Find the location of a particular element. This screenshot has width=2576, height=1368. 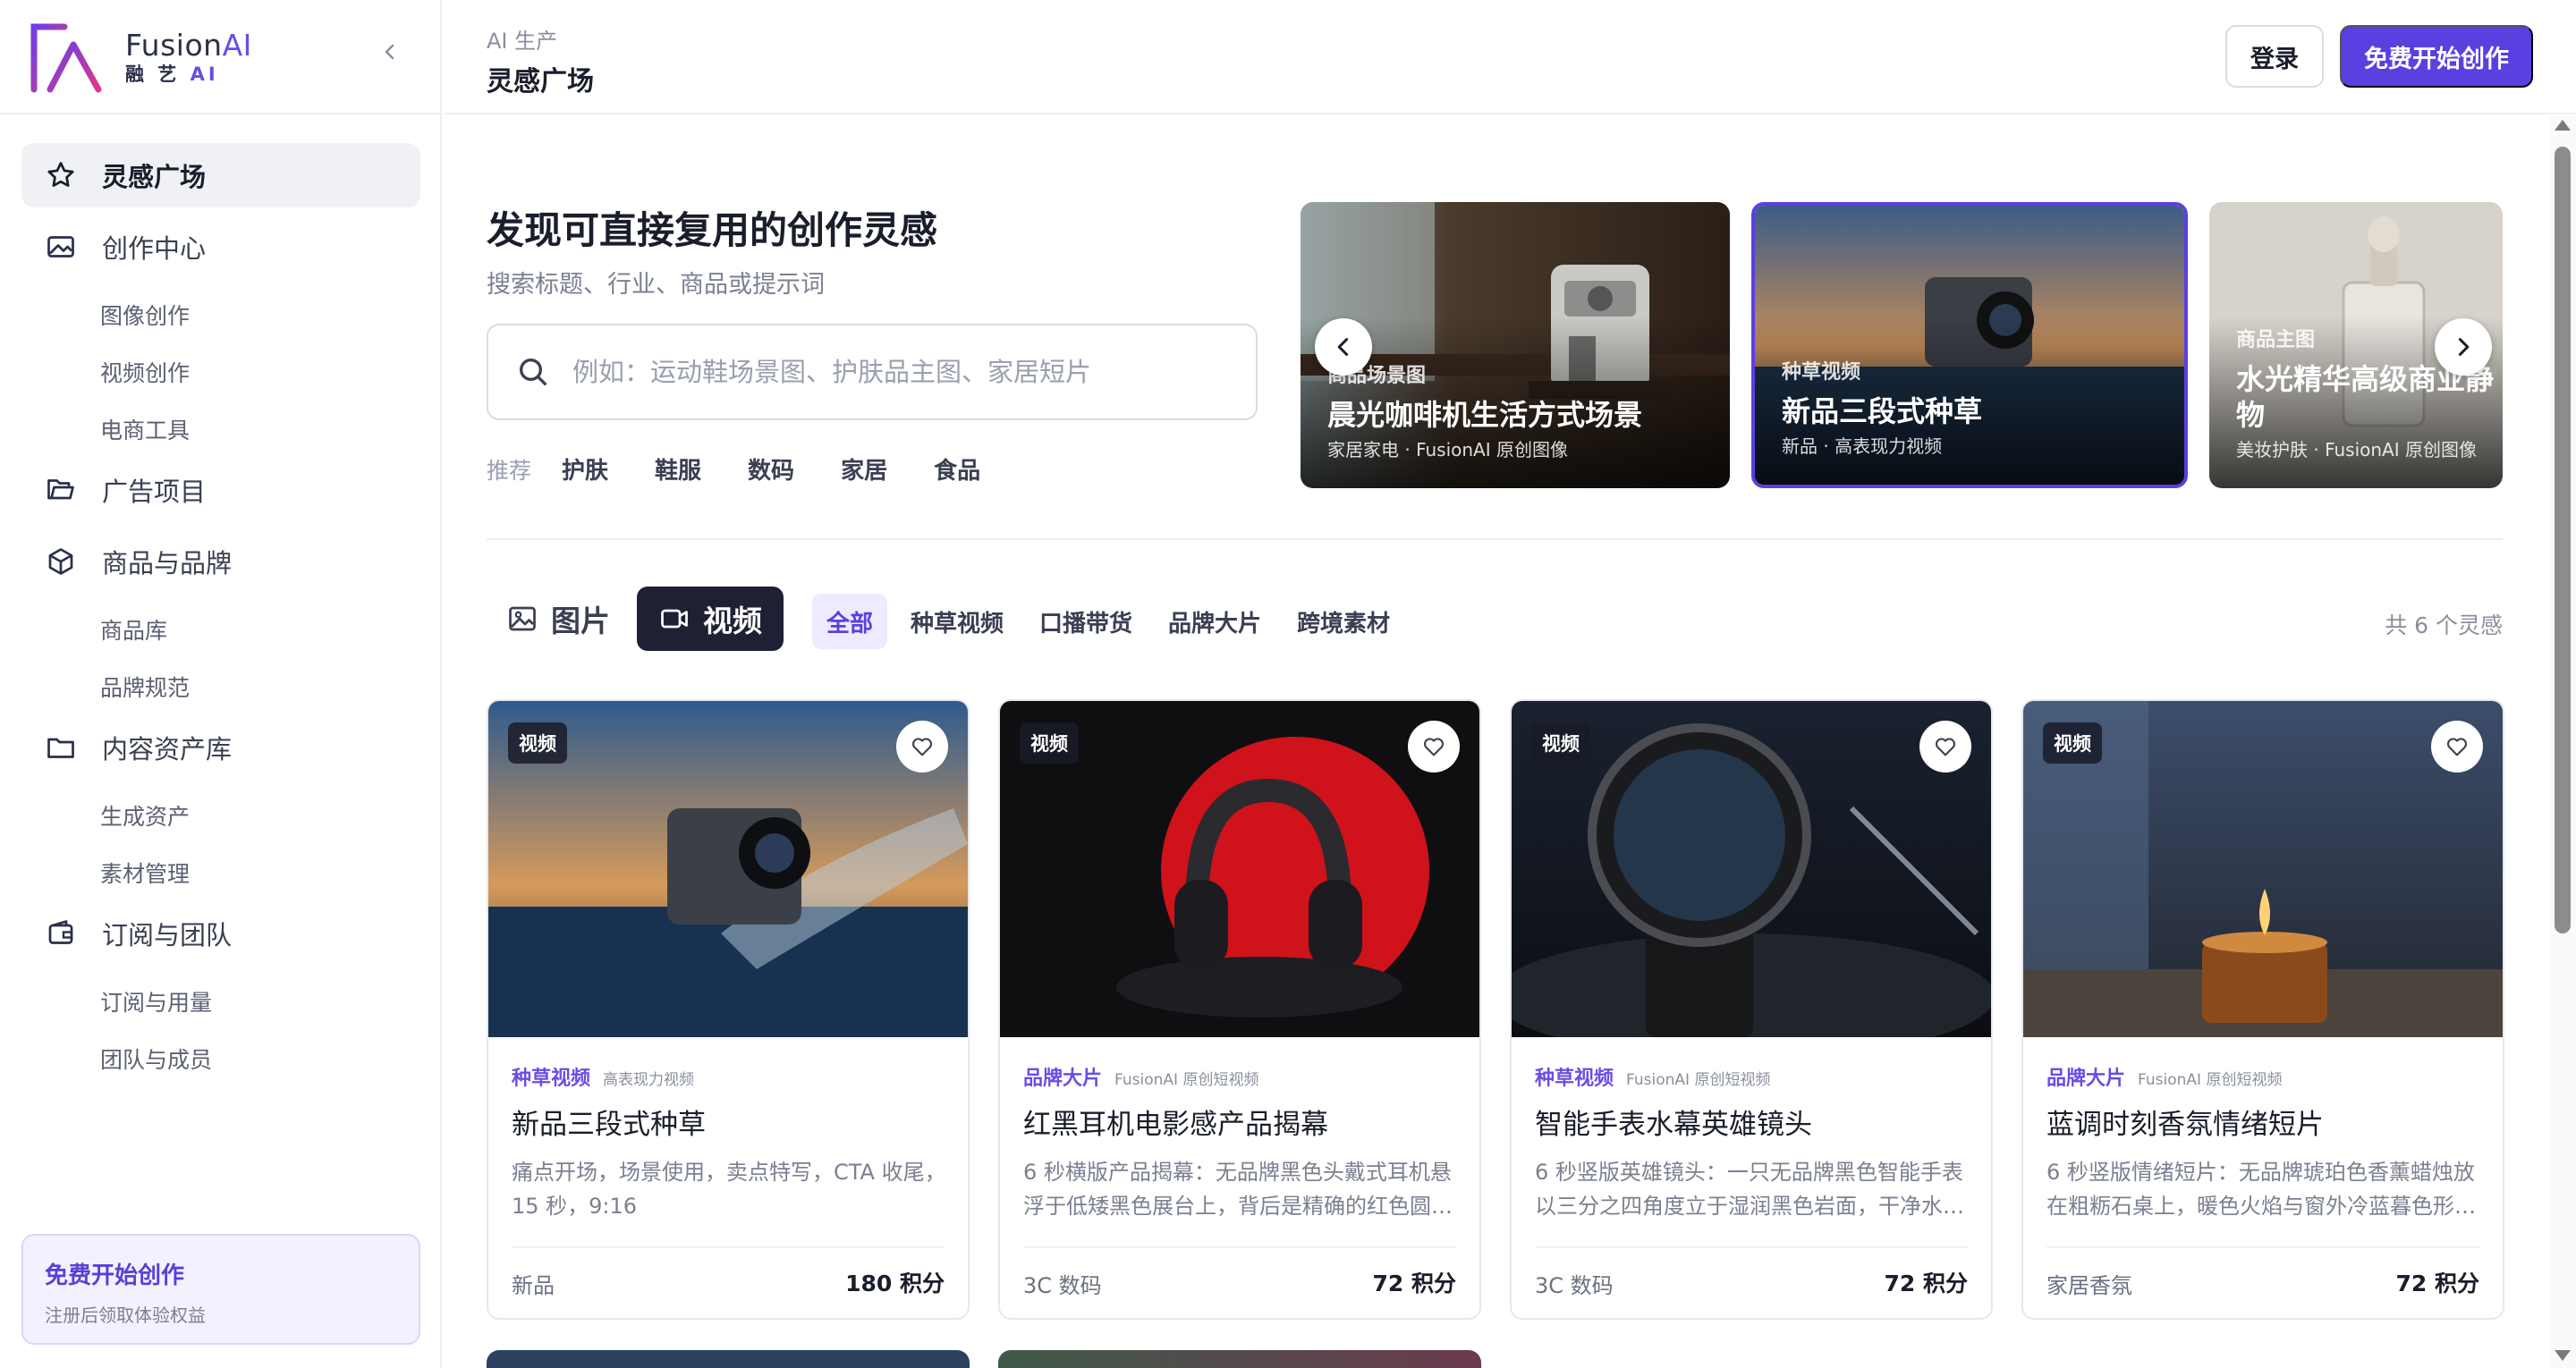

free-start-promo-card: 免费开始创作 注册后领取体验权益 is located at coordinates (220, 1289).